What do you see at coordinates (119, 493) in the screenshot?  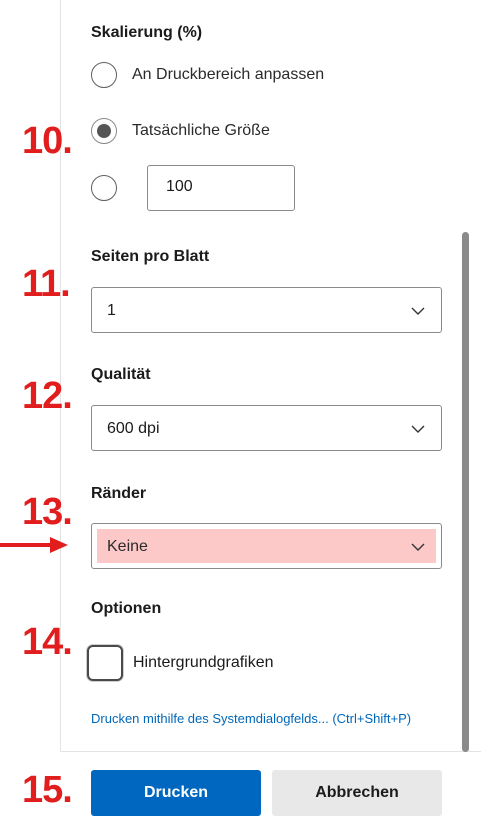 I see `margins-heading: Ränder` at bounding box center [119, 493].